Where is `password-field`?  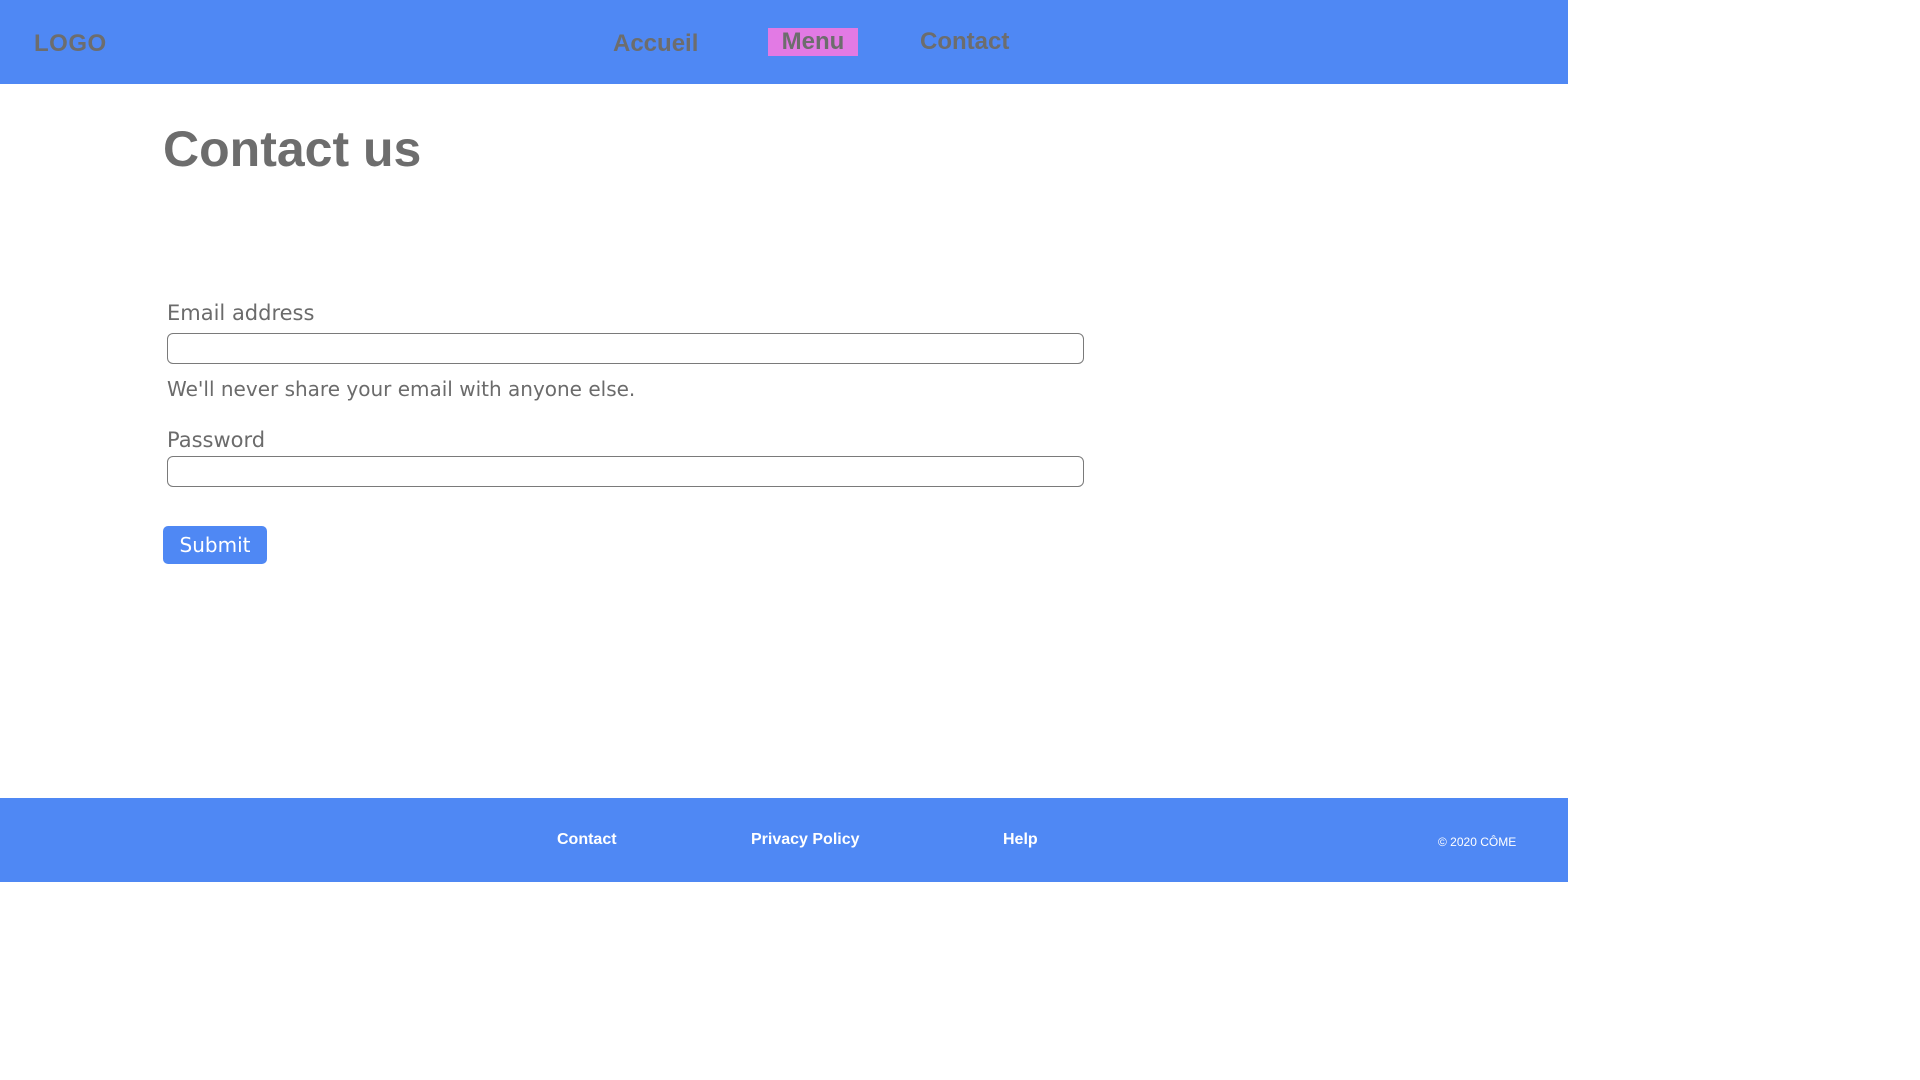
password-field is located at coordinates (625, 471).